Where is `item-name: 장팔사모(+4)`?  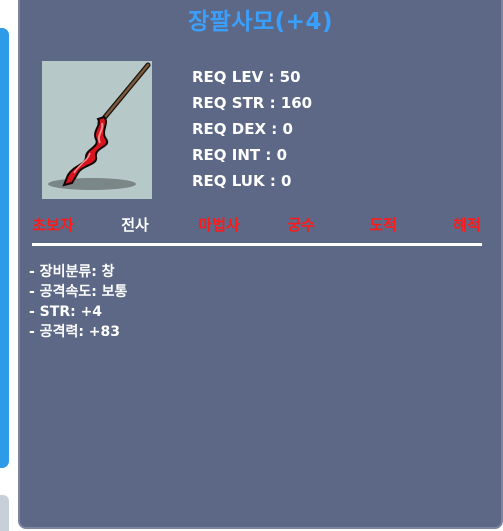
item-name: 장팔사모(+4) is located at coordinates (260, 22).